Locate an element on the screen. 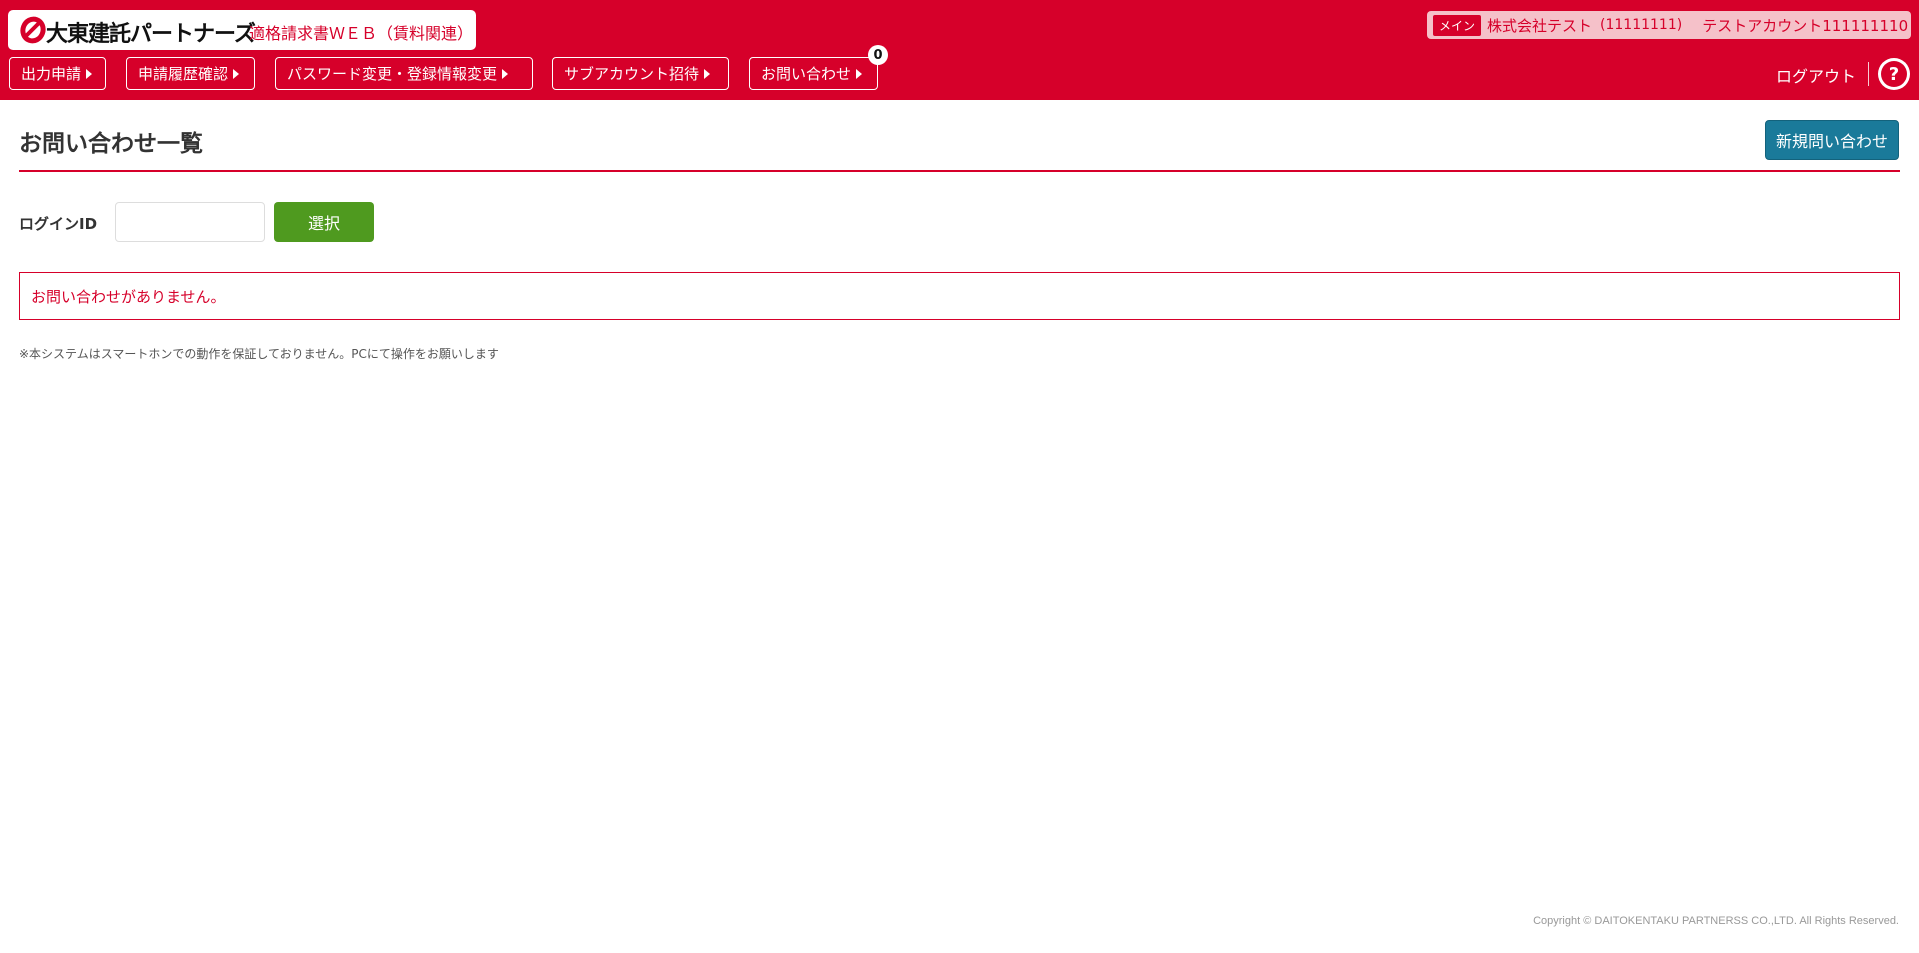 This screenshot has width=1919, height=953. help-icon: ? is located at coordinates (1894, 74).